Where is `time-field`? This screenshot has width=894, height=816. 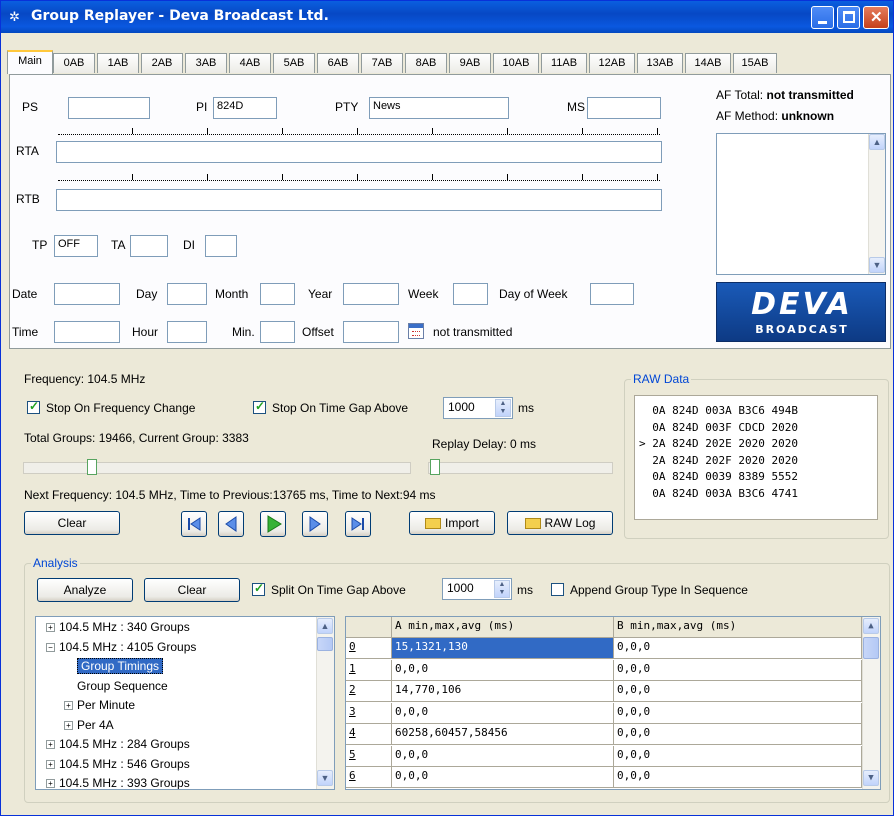 time-field is located at coordinates (87, 332).